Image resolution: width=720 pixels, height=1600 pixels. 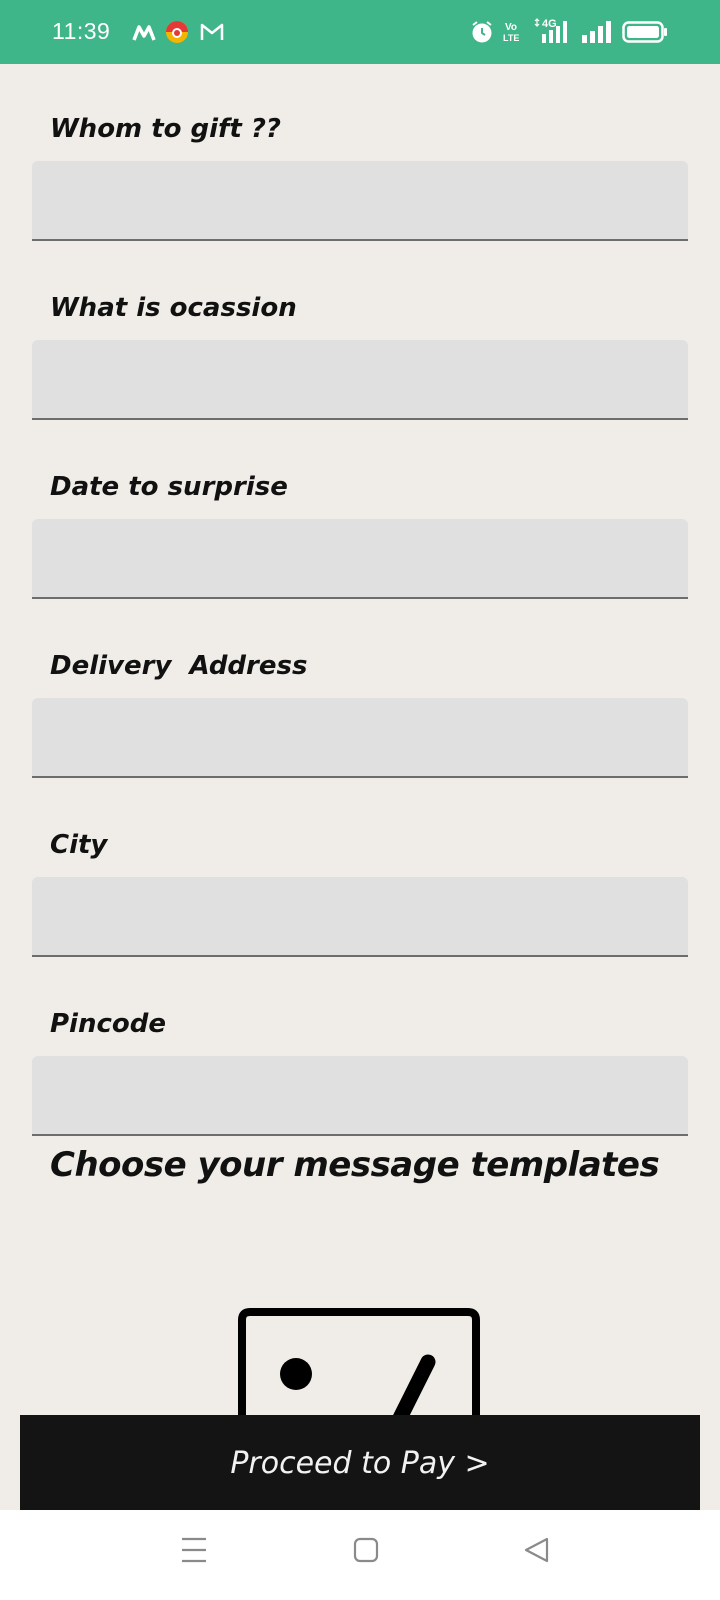 What do you see at coordinates (536, 1550) in the screenshot?
I see `back-triangle-icon` at bounding box center [536, 1550].